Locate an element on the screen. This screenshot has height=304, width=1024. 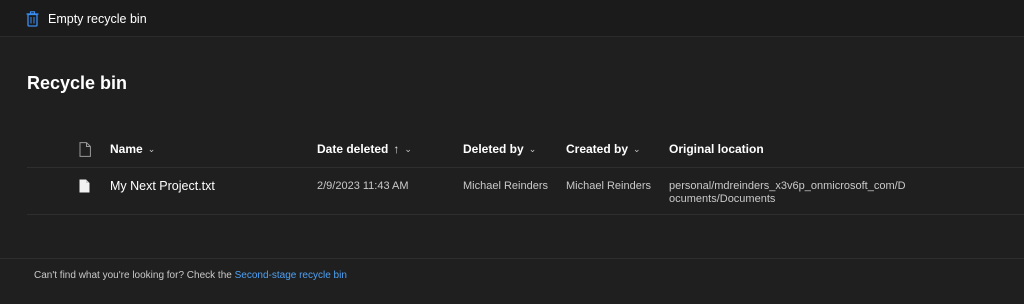
recycle-bin-icon is located at coordinates (32, 19).